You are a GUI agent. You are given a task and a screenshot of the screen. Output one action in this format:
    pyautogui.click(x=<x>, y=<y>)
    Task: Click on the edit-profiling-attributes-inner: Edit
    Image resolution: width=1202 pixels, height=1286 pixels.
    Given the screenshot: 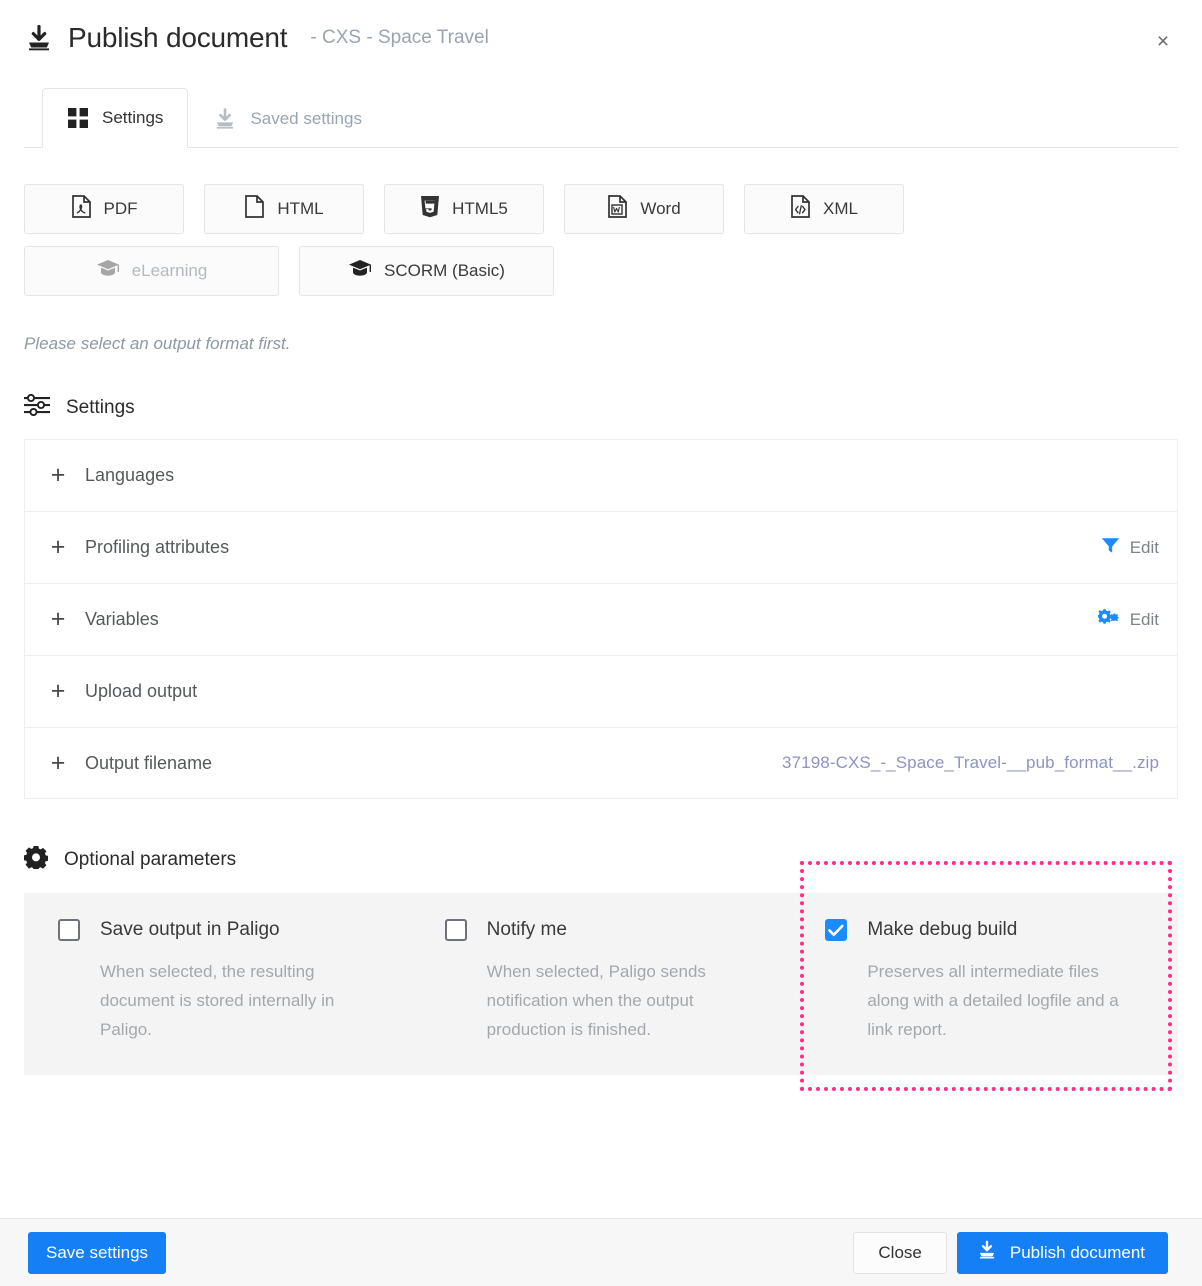 What is the action you would take?
    pyautogui.click(x=1130, y=548)
    